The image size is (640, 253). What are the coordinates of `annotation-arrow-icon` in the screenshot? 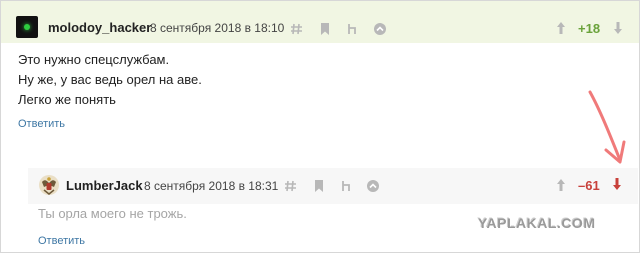 It's located at (607, 127).